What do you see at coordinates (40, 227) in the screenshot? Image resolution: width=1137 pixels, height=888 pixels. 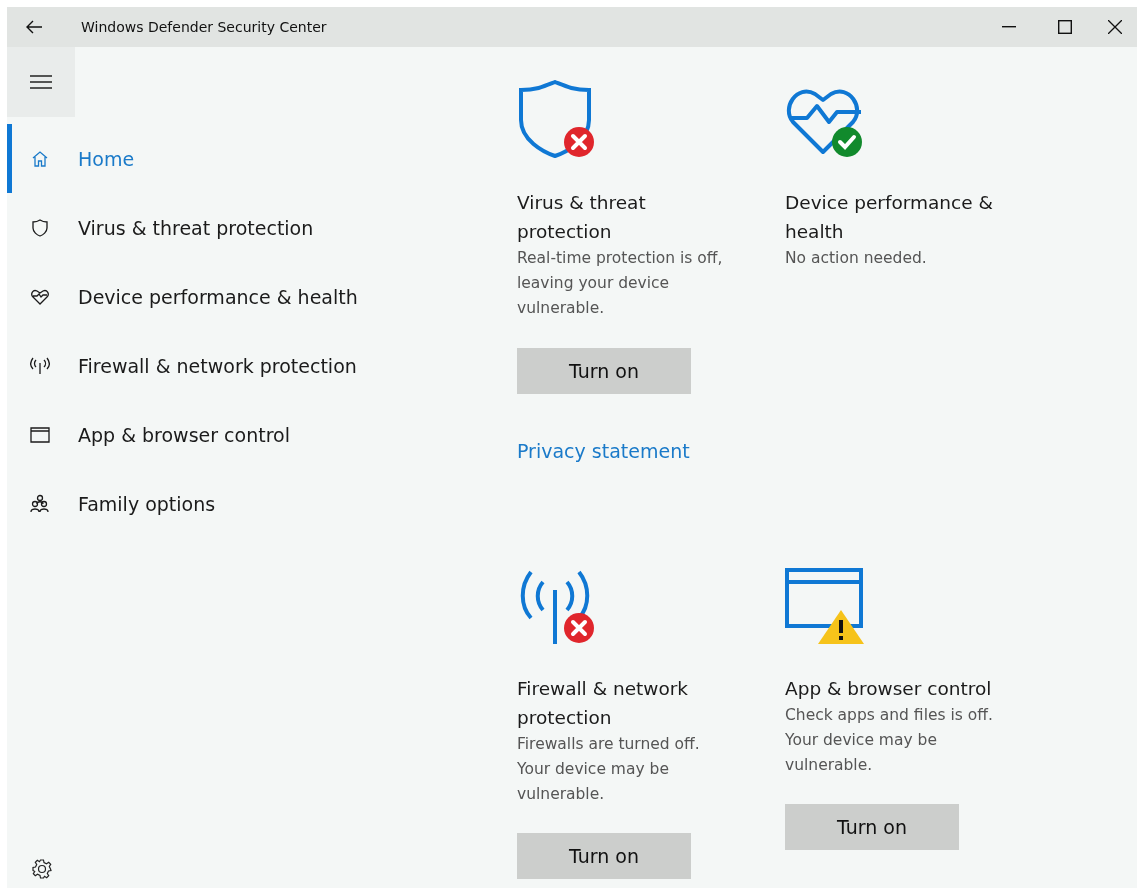 I see `shield-icon` at bounding box center [40, 227].